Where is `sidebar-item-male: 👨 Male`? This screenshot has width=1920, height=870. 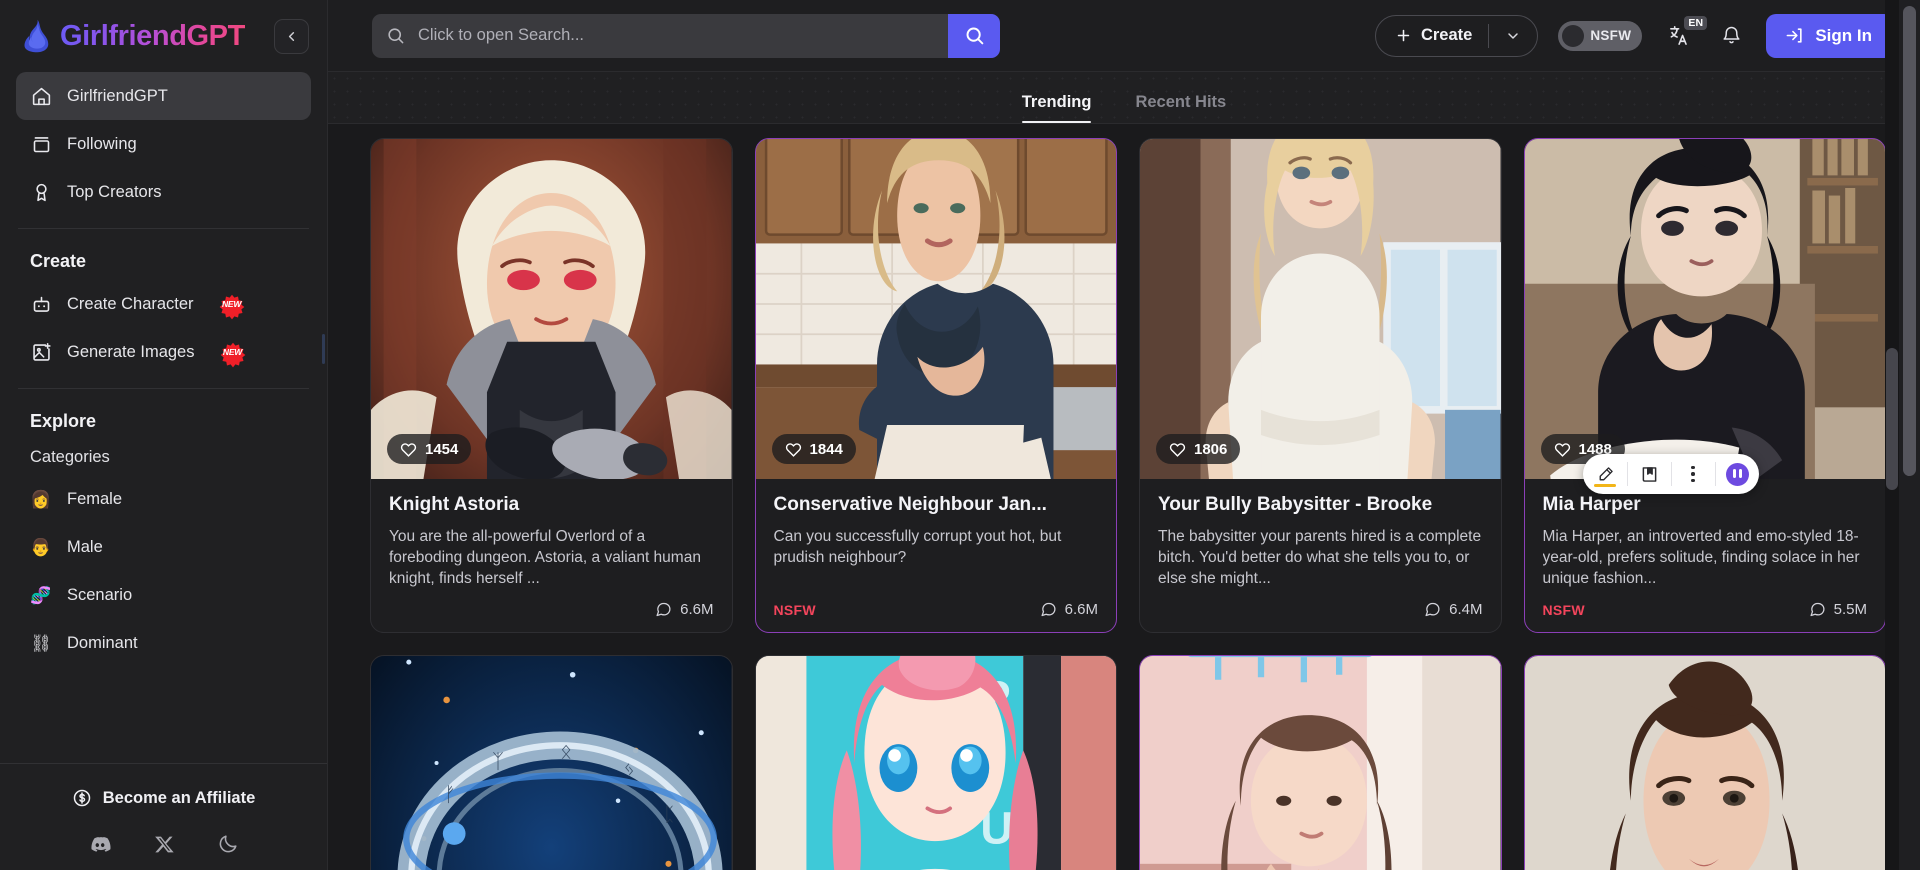
sidebar-item-male: 👨 Male is located at coordinates (163, 547).